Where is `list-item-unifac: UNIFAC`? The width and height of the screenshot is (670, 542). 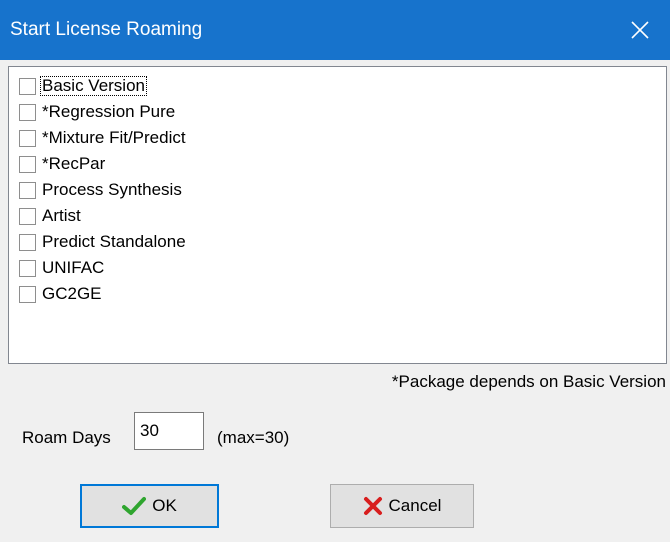
list-item-unifac: UNIFAC is located at coordinates (62, 268).